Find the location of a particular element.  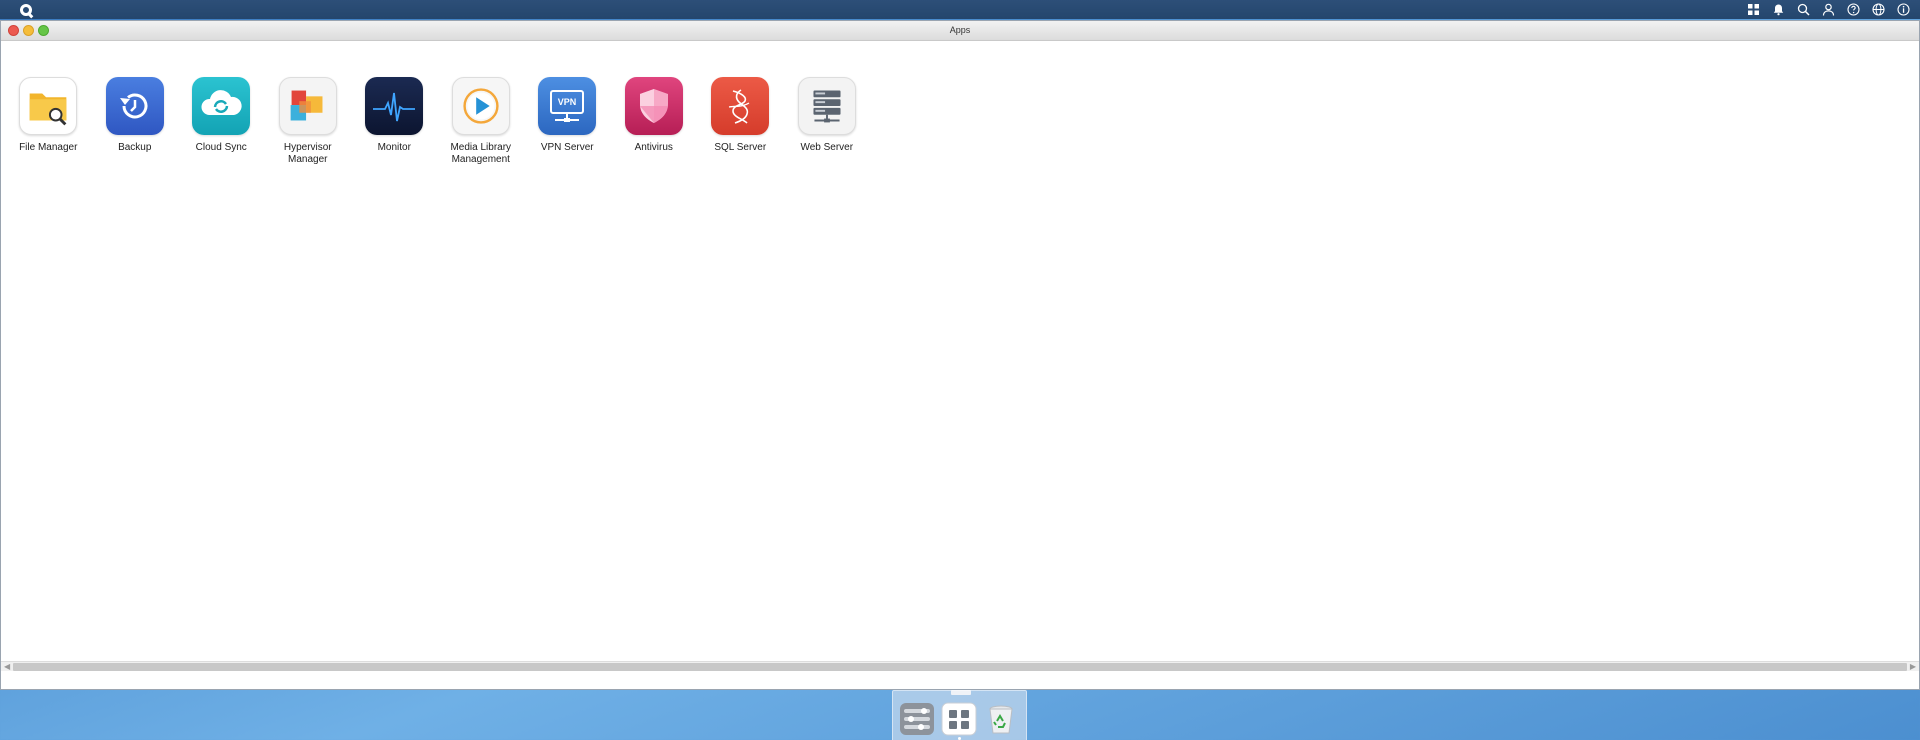

system-logo-icon is located at coordinates (26, 9).